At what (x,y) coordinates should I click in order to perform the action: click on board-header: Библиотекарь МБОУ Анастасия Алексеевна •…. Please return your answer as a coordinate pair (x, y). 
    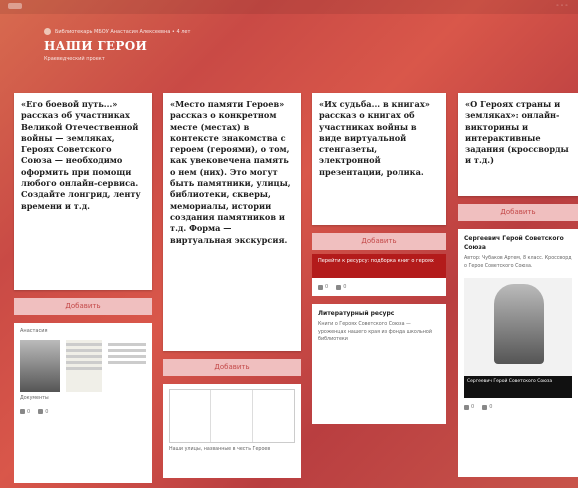
    Looking at the image, I should click on (301, 45).